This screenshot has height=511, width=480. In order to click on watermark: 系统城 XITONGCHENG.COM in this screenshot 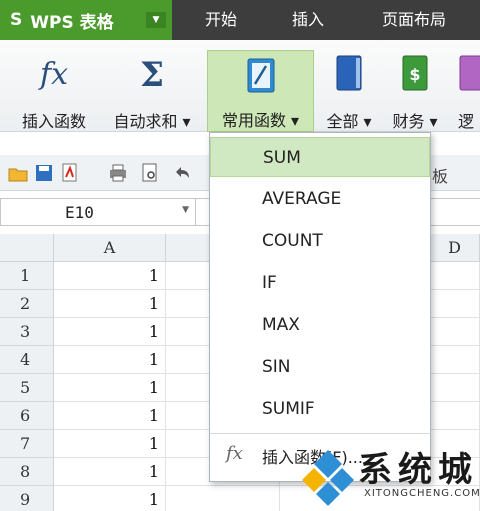, I will do `click(387, 475)`.